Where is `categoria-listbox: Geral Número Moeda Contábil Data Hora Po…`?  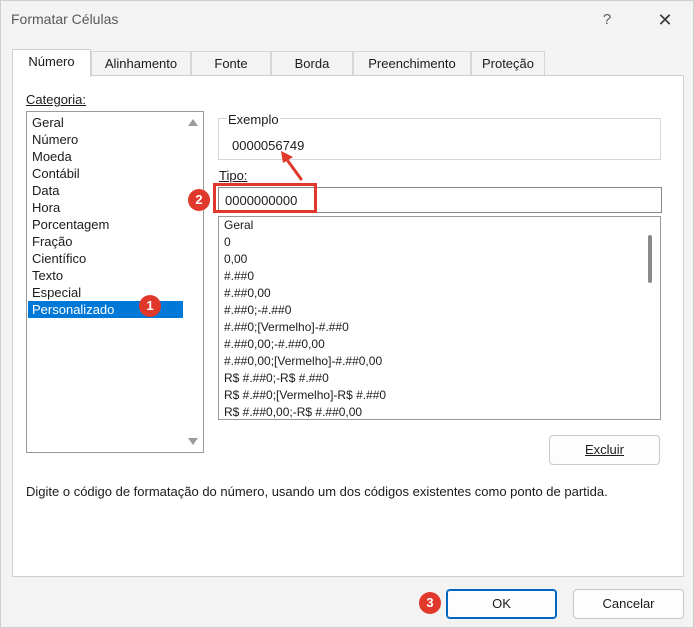 categoria-listbox: Geral Número Moeda Contábil Data Hora Po… is located at coordinates (115, 282).